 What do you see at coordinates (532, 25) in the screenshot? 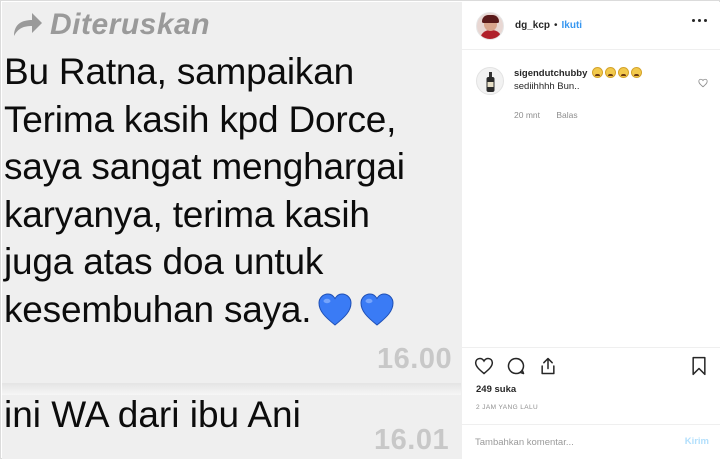
I see `post-username: dg_kcp` at bounding box center [532, 25].